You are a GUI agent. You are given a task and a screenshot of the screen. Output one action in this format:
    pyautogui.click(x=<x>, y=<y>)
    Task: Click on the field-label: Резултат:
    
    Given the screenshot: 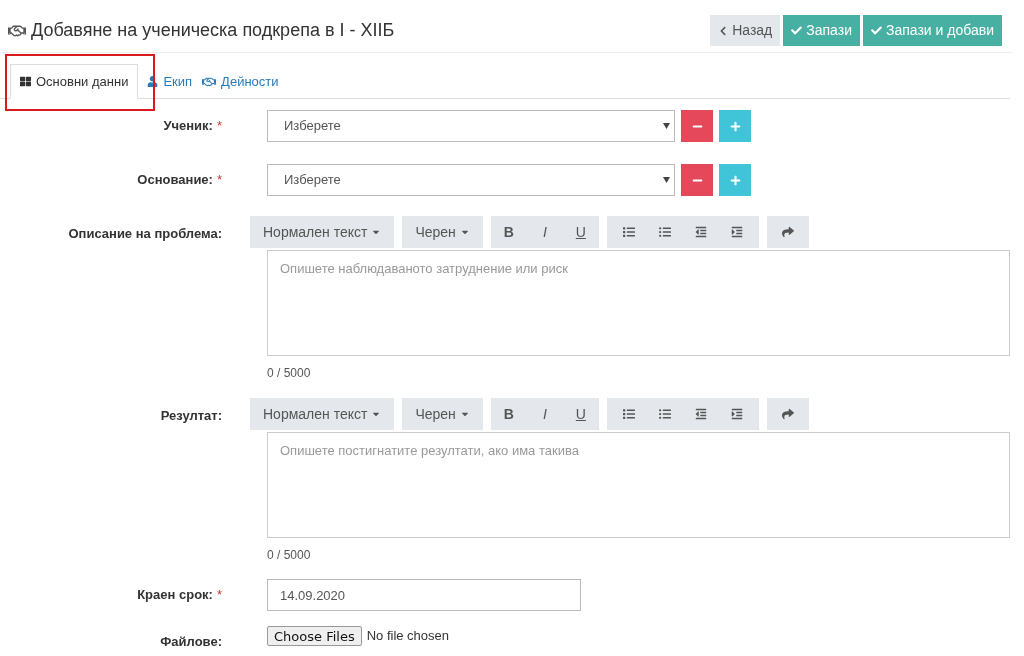 What is the action you would take?
    pyautogui.click(x=191, y=416)
    